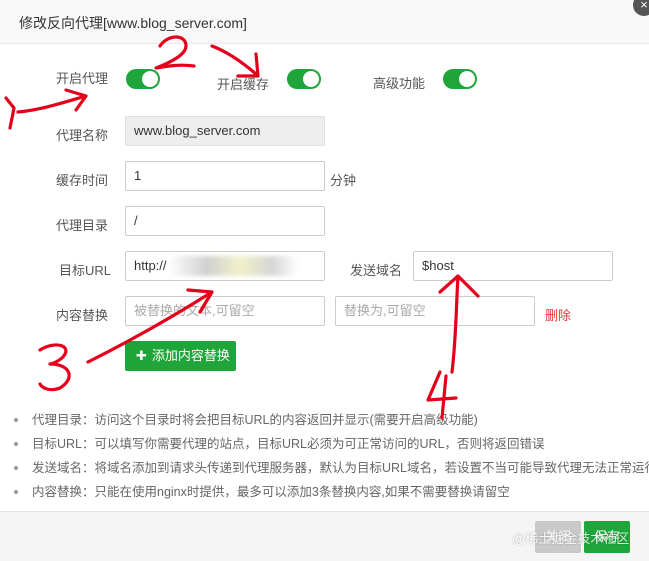 This screenshot has height=561, width=649. What do you see at coordinates (82, 78) in the screenshot?
I see `proxy-toggle-label: 开启代理` at bounding box center [82, 78].